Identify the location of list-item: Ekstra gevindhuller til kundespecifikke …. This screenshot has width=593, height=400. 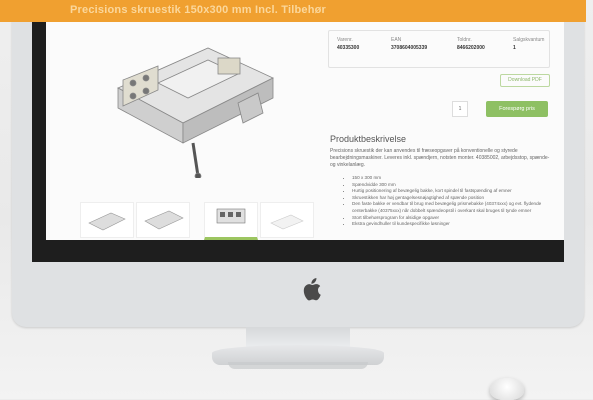
(457, 224).